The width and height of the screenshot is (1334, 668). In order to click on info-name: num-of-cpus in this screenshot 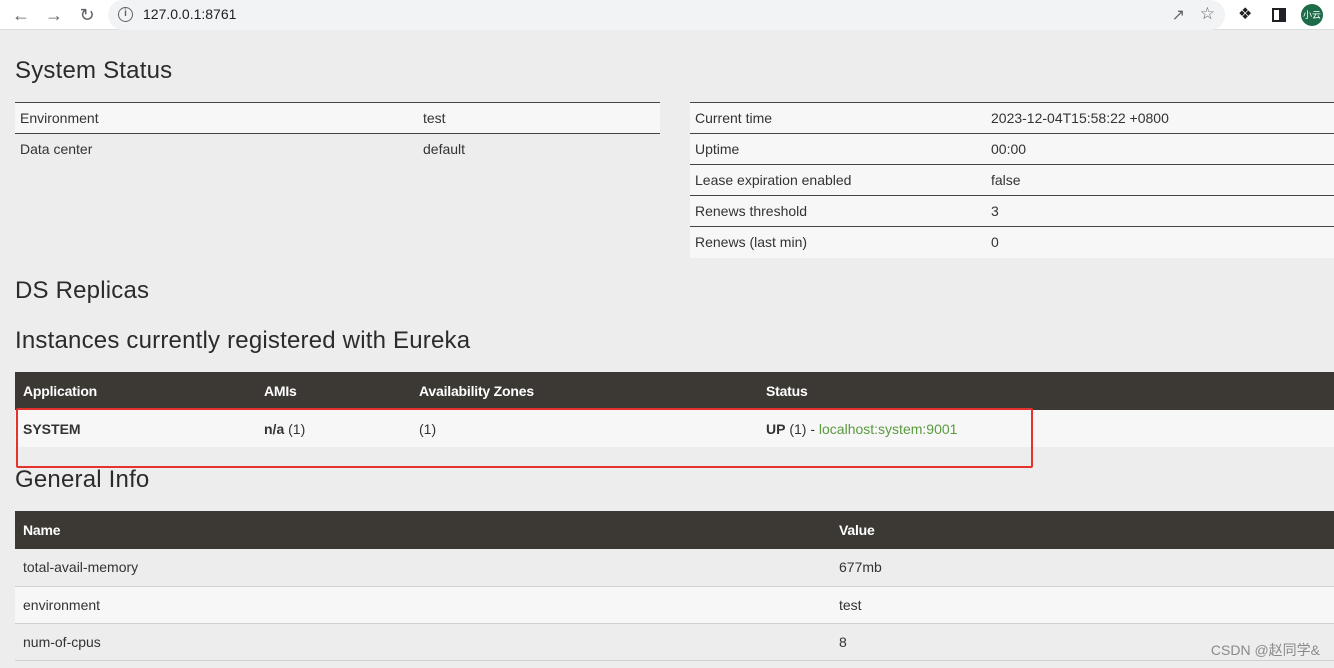, I will do `click(423, 642)`.